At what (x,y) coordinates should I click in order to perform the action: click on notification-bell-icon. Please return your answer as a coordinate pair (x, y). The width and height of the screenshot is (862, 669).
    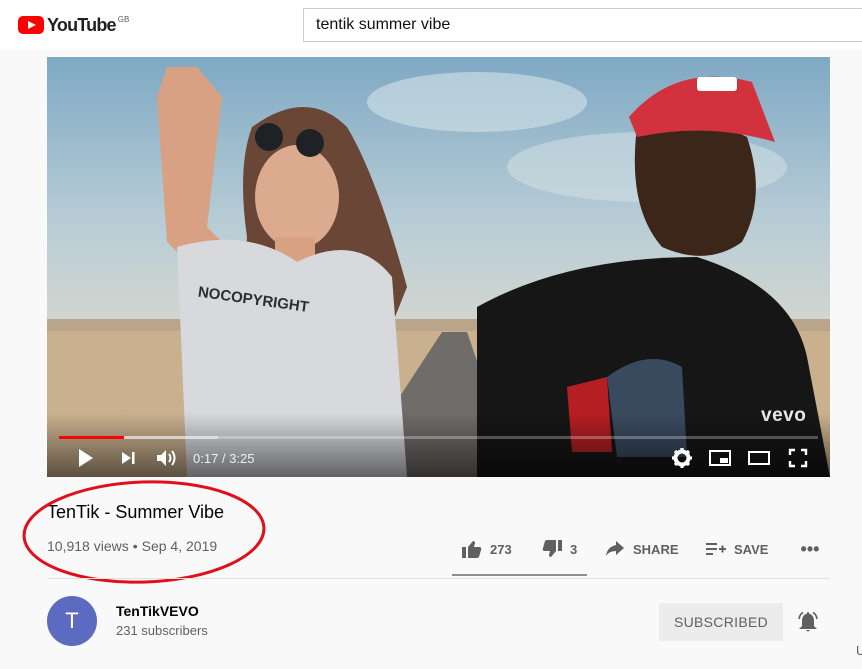
    Looking at the image, I should click on (808, 622).